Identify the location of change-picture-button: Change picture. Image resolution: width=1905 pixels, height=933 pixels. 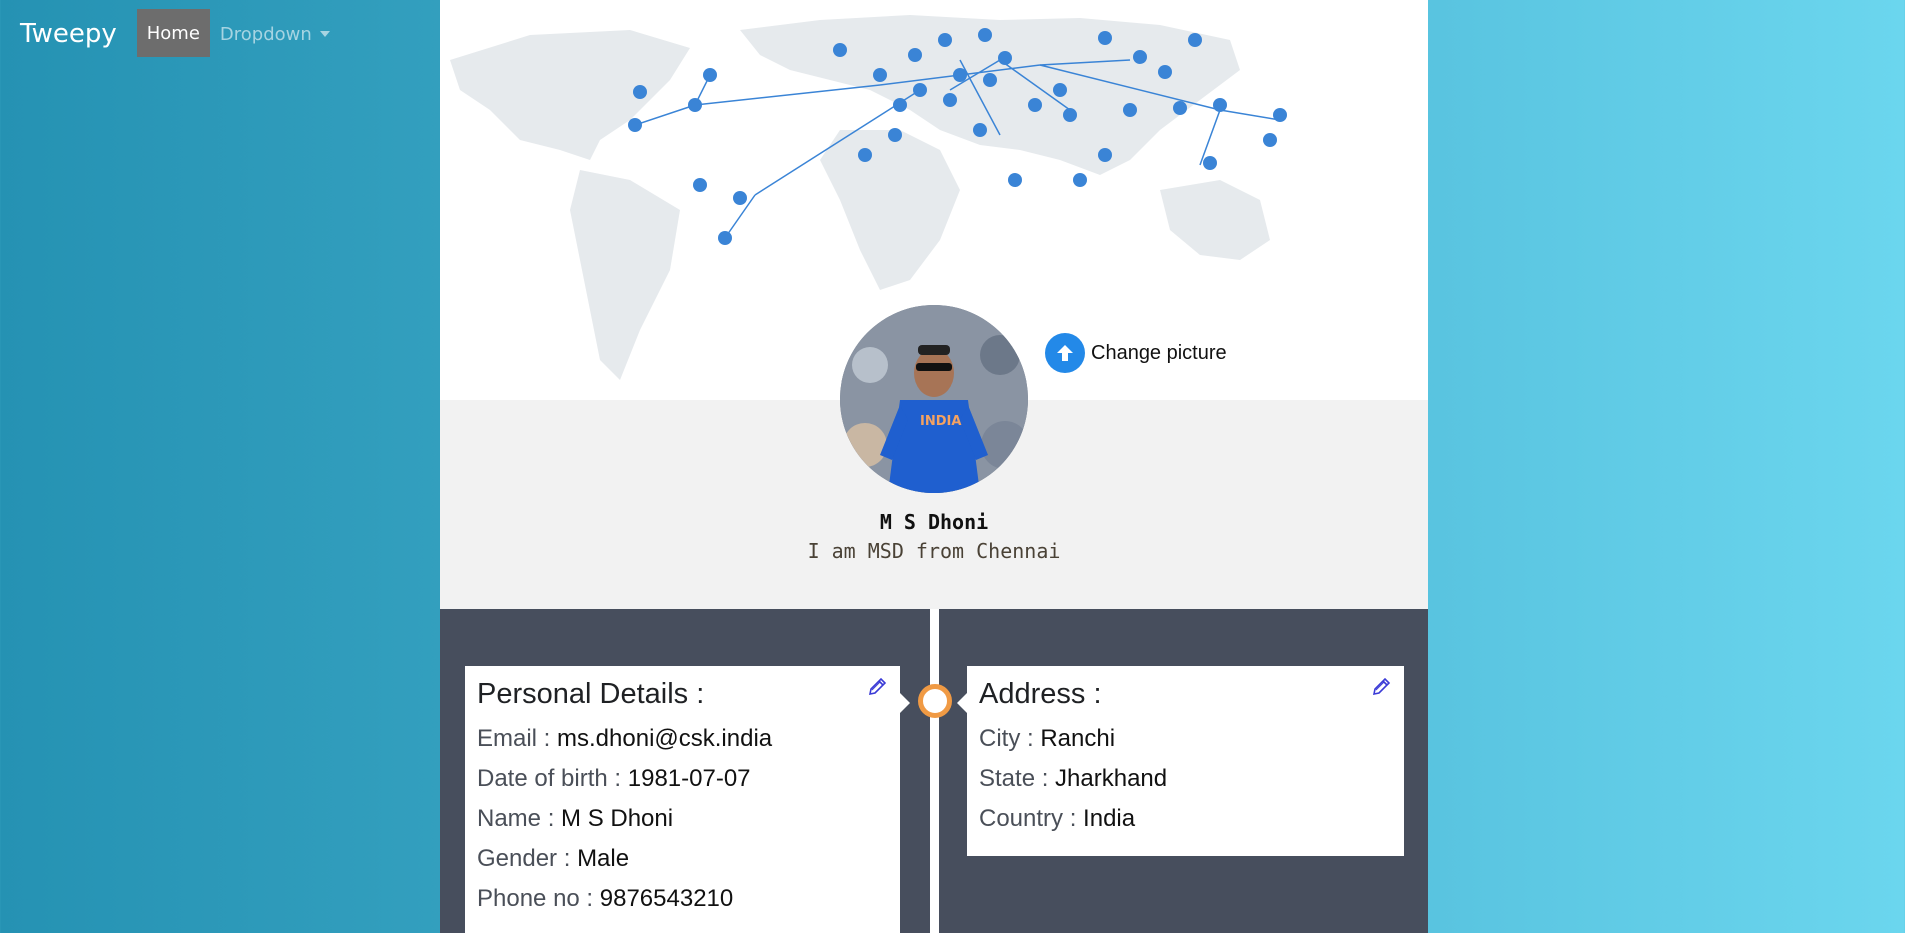
(1136, 353).